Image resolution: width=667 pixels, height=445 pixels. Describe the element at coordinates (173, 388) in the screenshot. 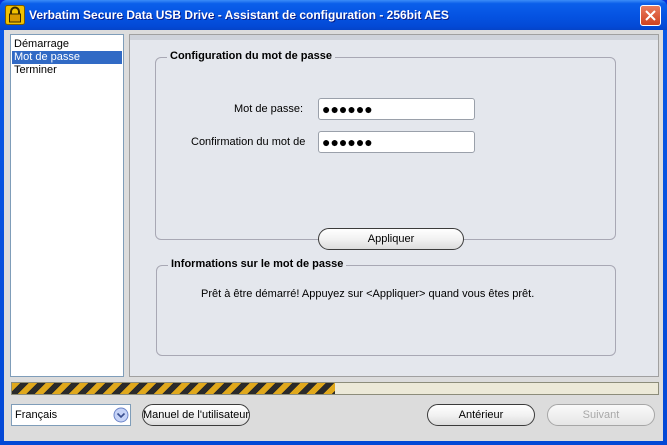

I see `progress-fill` at that location.